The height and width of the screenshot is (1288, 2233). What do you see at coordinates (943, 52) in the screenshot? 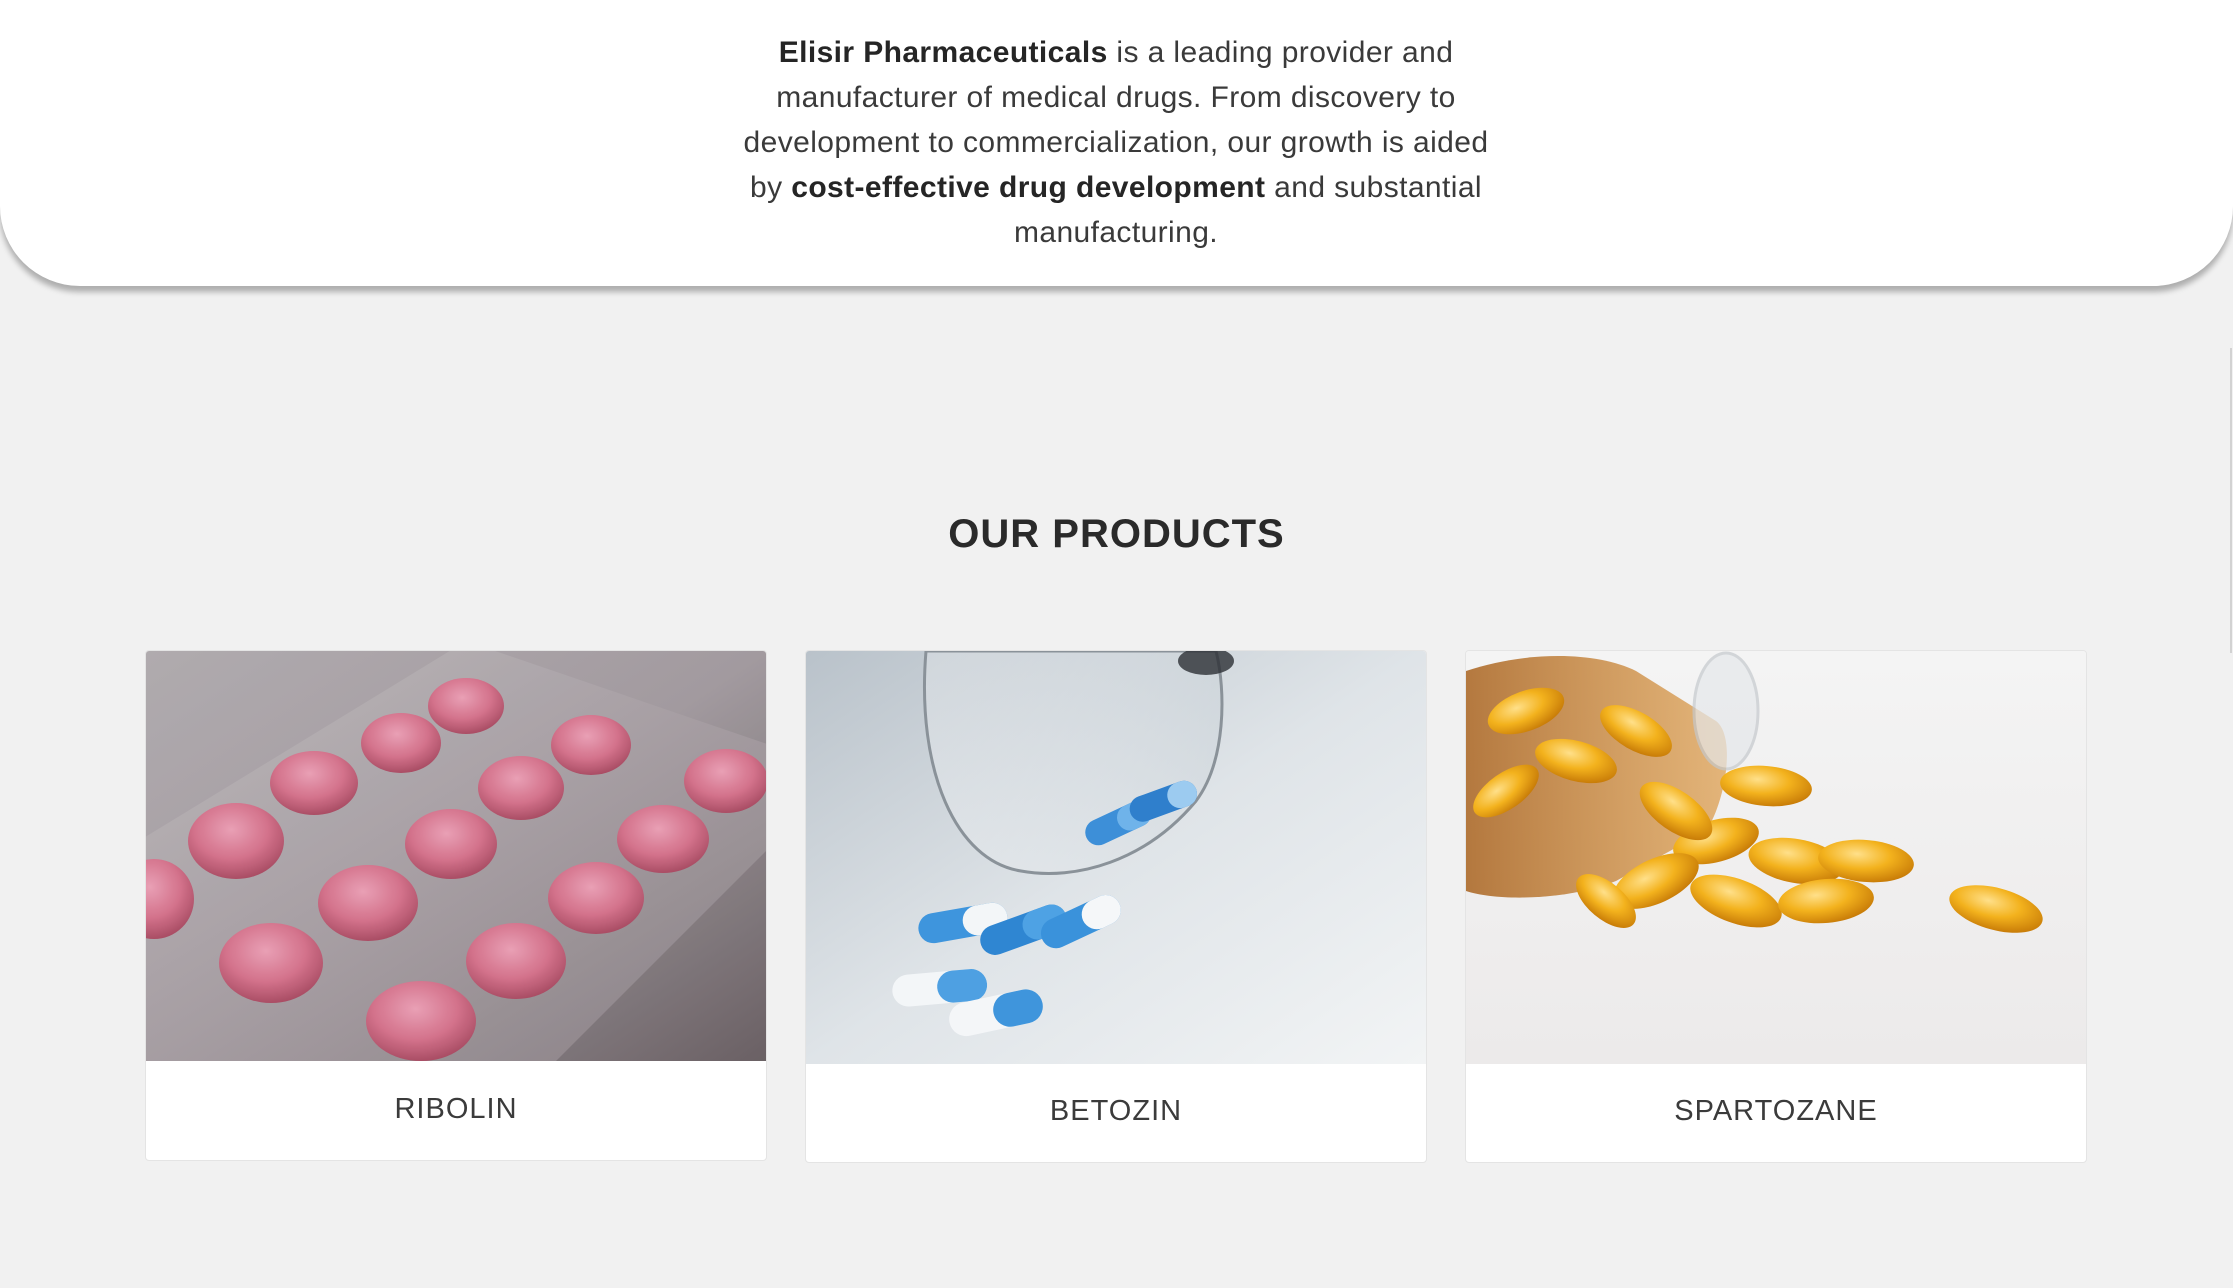
I see `company-name: Elisir Pharmaceuticals` at bounding box center [943, 52].